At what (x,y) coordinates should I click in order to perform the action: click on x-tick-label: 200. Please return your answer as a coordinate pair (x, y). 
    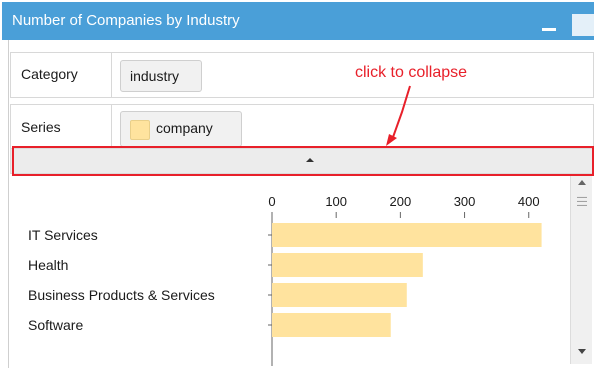
    Looking at the image, I should click on (401, 201).